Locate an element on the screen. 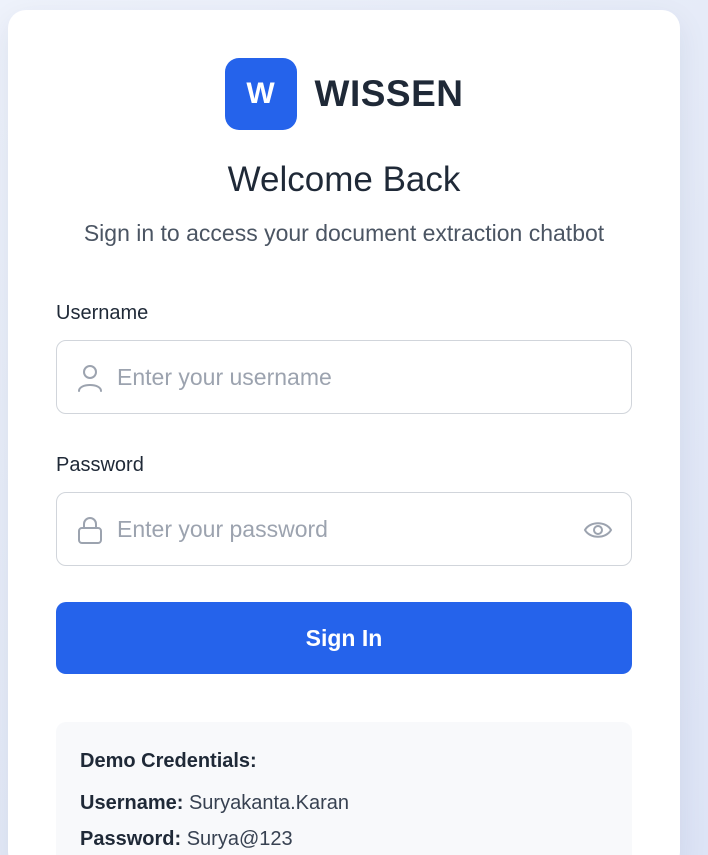  page-title: Welcome Back is located at coordinates (344, 179).